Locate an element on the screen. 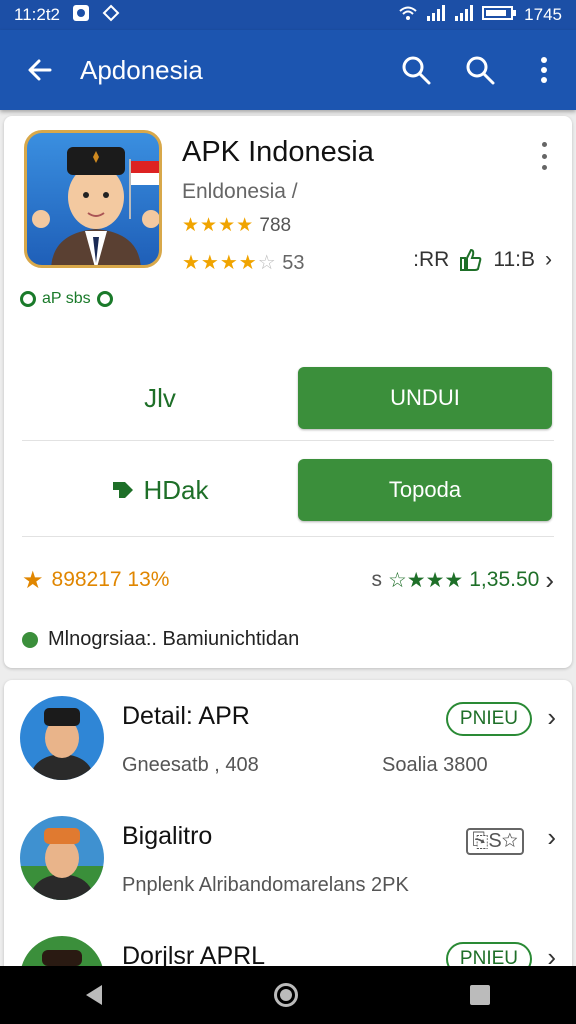 Image resolution: width=576 pixels, height=1024 pixels. app-publisher: Enldonesia / is located at coordinates (240, 192).